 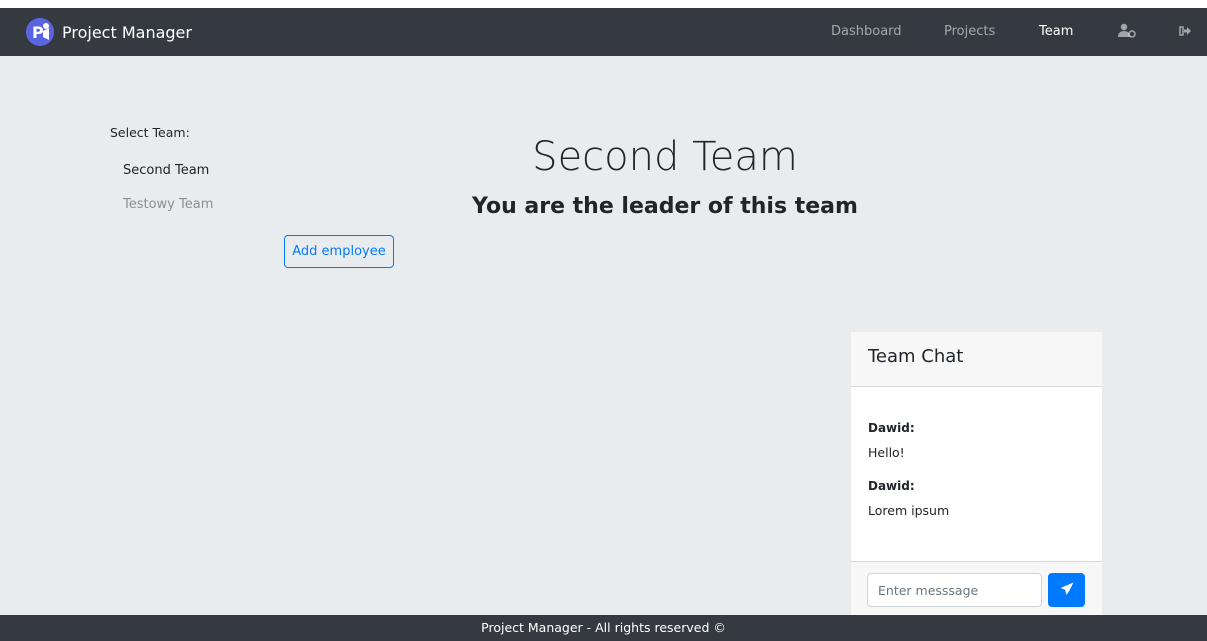 What do you see at coordinates (916, 356) in the screenshot?
I see `chat-title: Team Chat` at bounding box center [916, 356].